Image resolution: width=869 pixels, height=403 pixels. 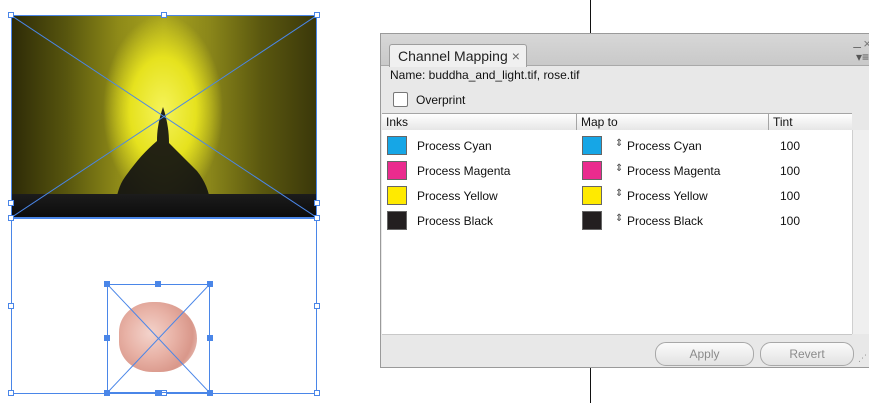 What do you see at coordinates (455, 221) in the screenshot?
I see `ink-name: Process Black` at bounding box center [455, 221].